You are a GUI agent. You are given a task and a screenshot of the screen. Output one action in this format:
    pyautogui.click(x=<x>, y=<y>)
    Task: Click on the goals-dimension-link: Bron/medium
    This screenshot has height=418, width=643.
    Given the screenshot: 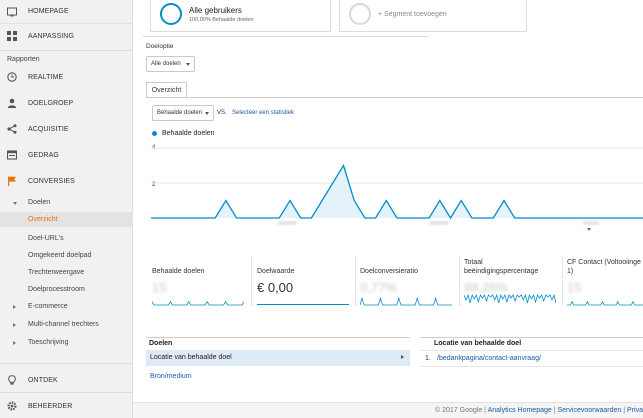 What is the action you would take?
    pyautogui.click(x=171, y=376)
    